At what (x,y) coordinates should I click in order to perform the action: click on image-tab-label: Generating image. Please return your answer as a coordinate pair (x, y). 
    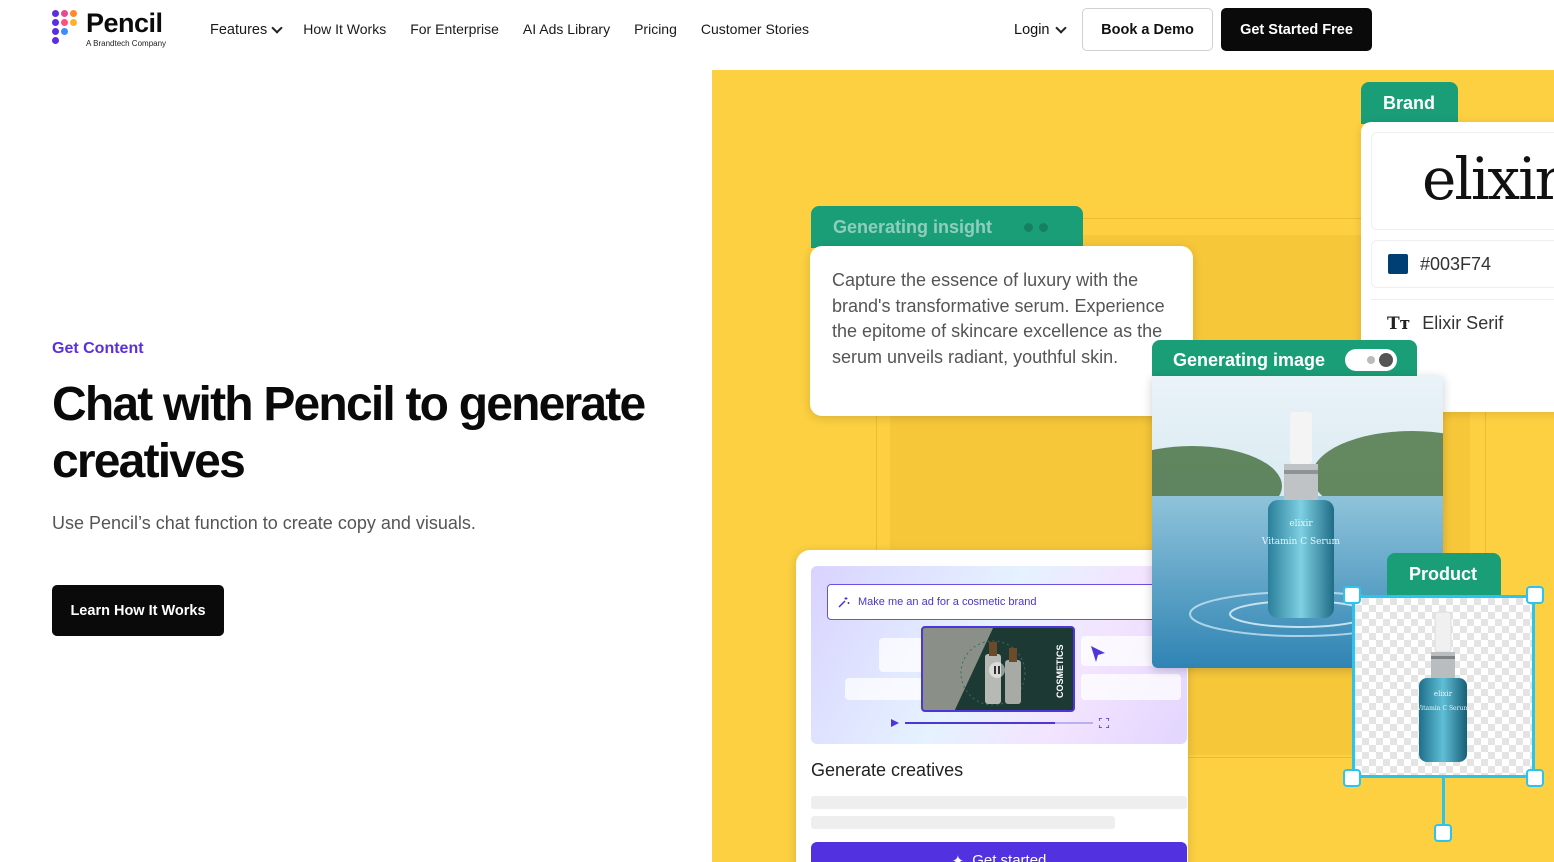
    Looking at the image, I should click on (1249, 359).